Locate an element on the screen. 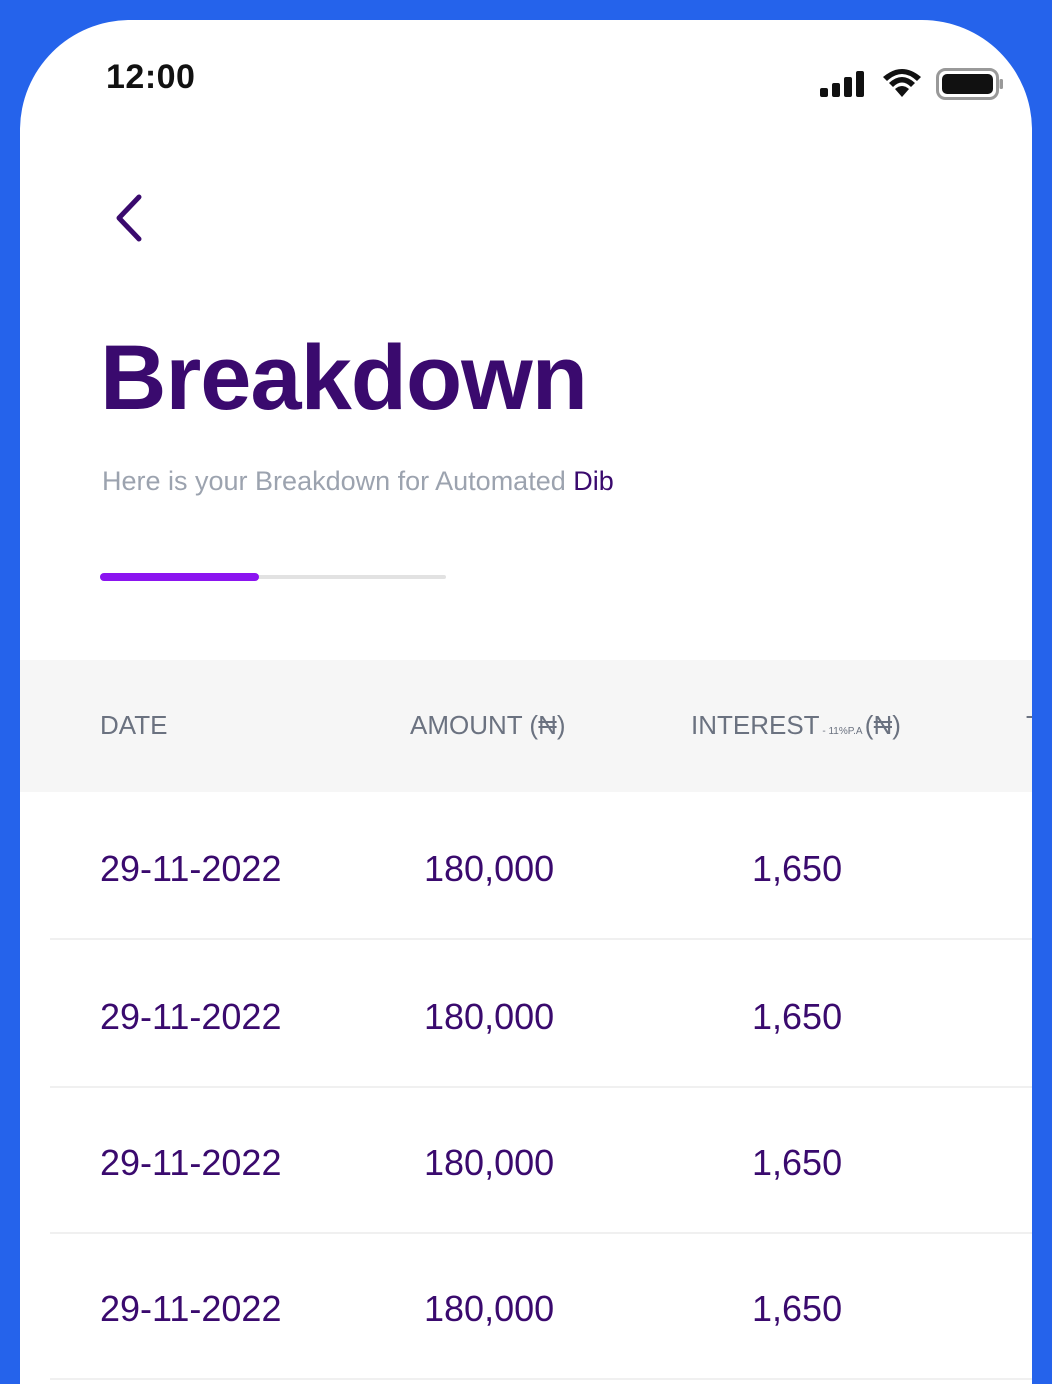  table-header: DATE AMOUNT (₦) INTEREST - 11%P.A (₦) T is located at coordinates (526, 726).